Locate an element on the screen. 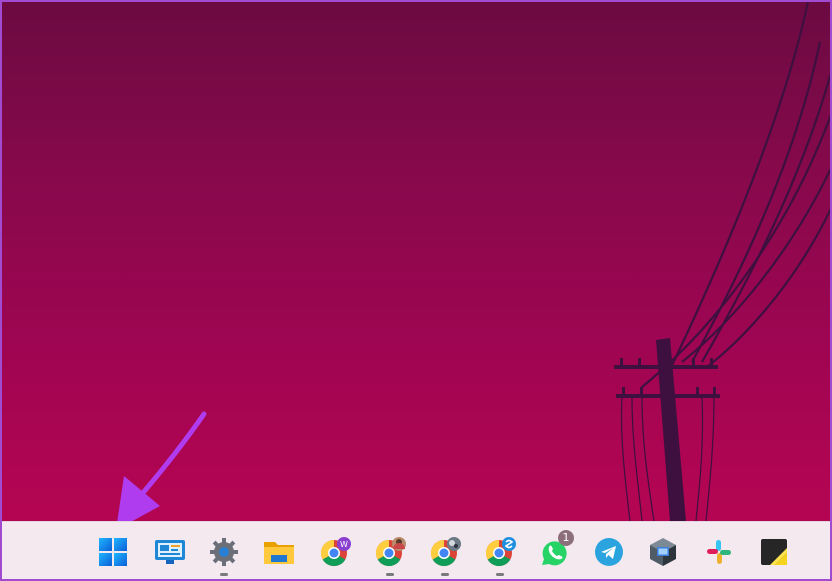 This screenshot has height=581, width=832. taskbar-settings is located at coordinates (224, 554).